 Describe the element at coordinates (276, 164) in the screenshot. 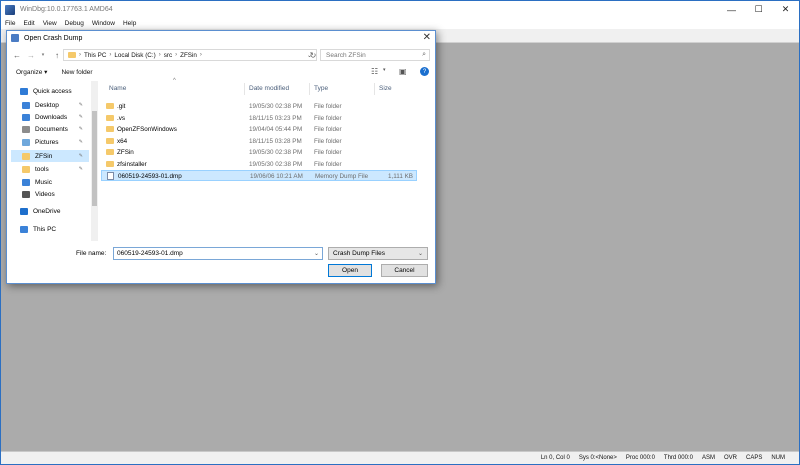

I see `file-date: 19/05/30 02:38 PM` at that location.